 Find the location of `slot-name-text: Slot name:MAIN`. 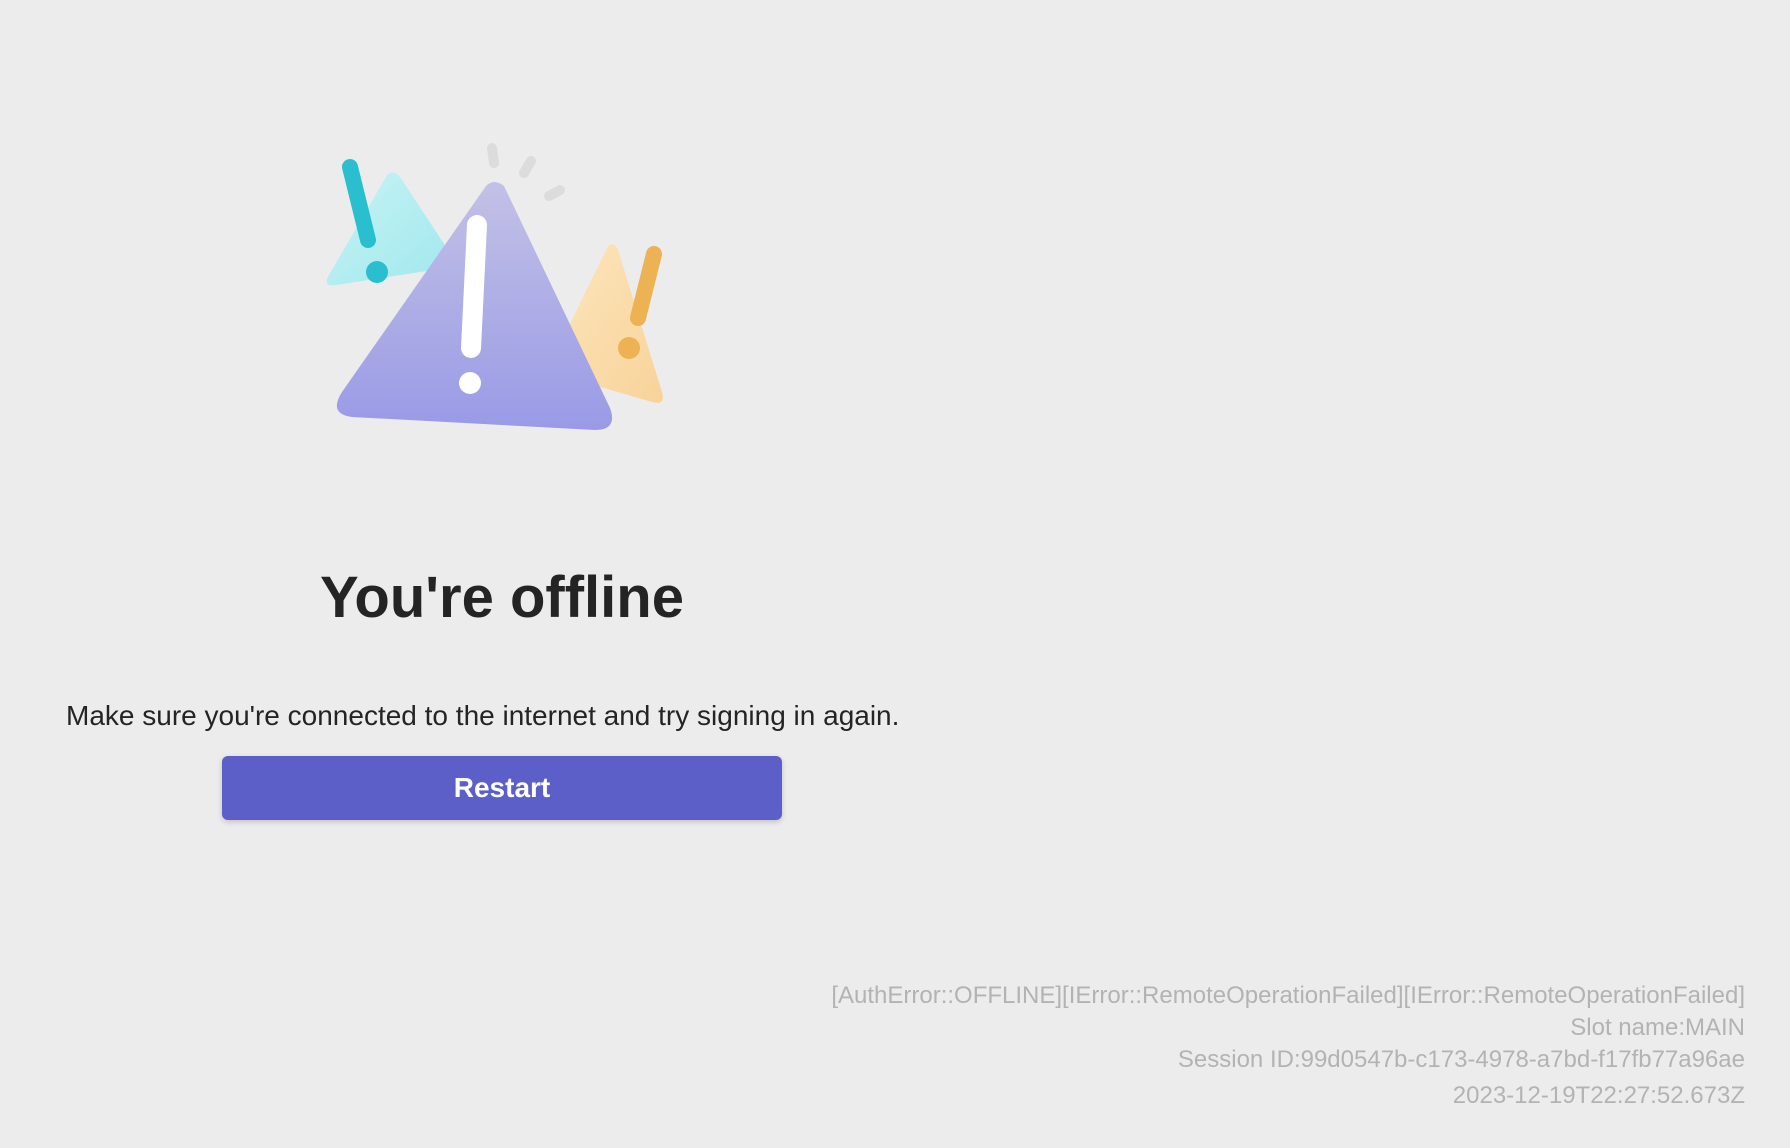

slot-name-text: Slot name:MAIN is located at coordinates (1657, 1027).